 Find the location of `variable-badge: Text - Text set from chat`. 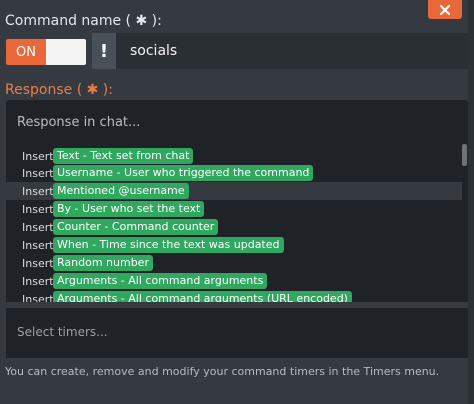

variable-badge: Text - Text set from chat is located at coordinates (123, 156).